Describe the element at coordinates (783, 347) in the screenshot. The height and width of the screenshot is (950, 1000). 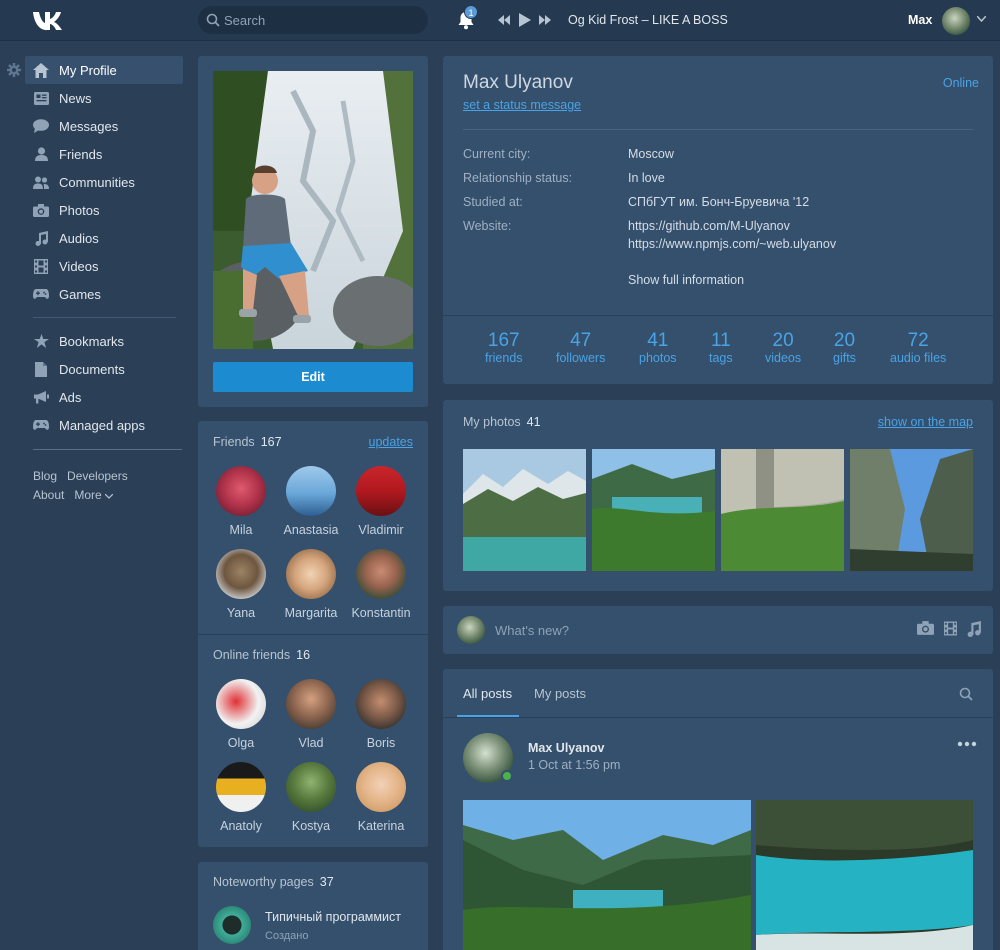
I see `counter-videos: 20 videos` at that location.